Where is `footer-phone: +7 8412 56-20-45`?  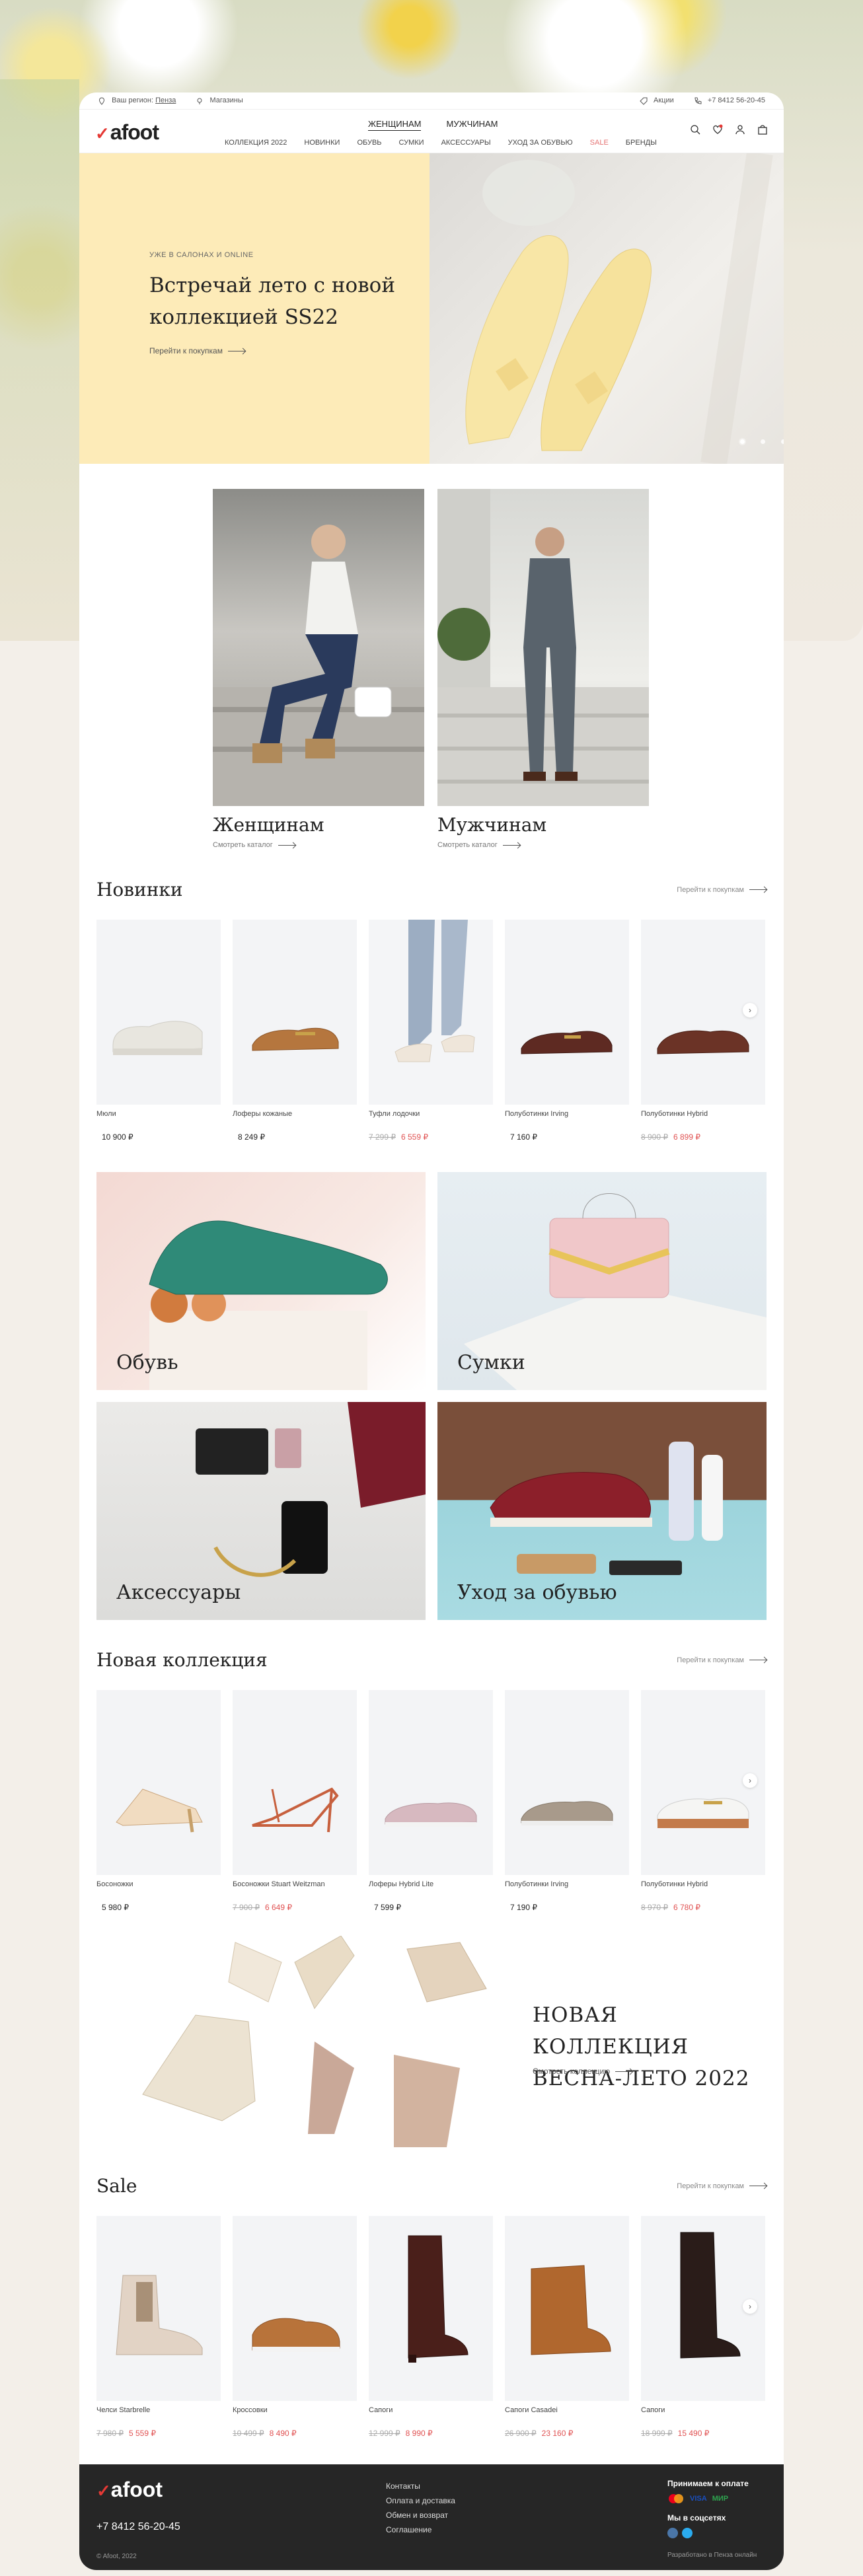
footer-phone: +7 8412 56-20-45 is located at coordinates (138, 2527).